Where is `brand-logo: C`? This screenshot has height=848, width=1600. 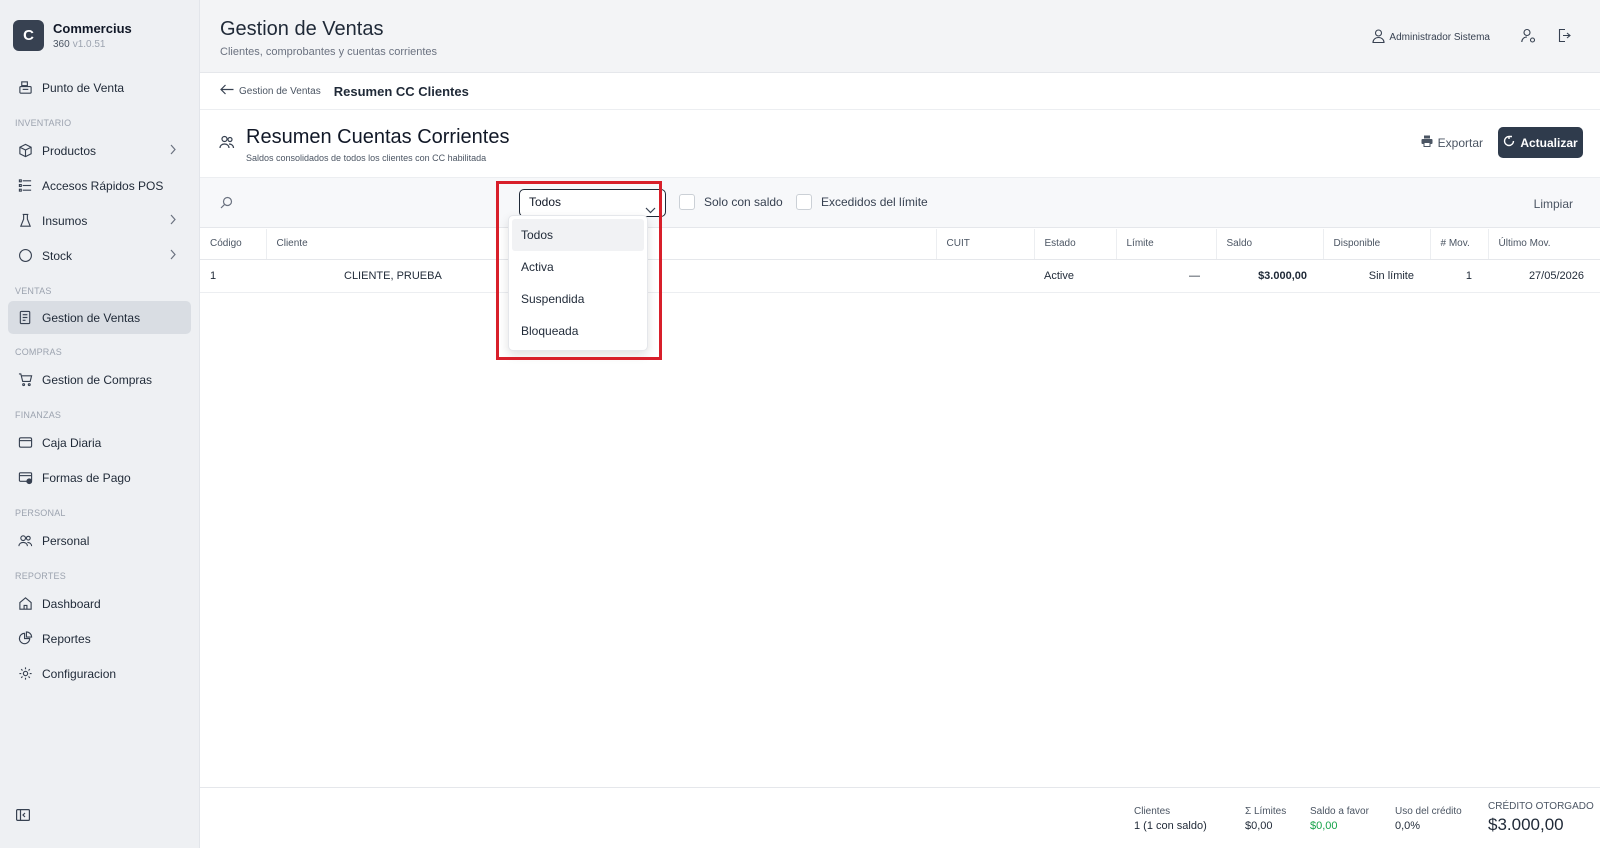 brand-logo: C is located at coordinates (28, 35).